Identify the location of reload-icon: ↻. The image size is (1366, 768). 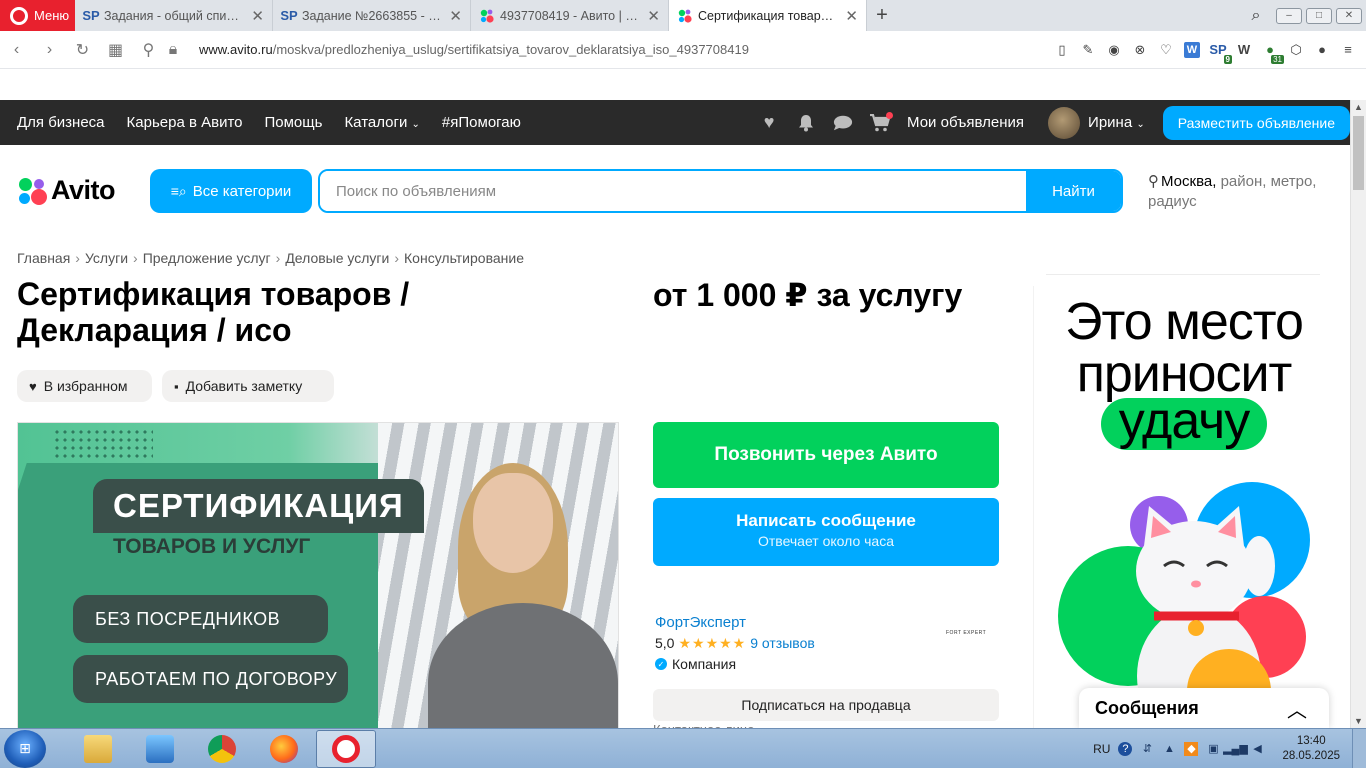
(82, 50).